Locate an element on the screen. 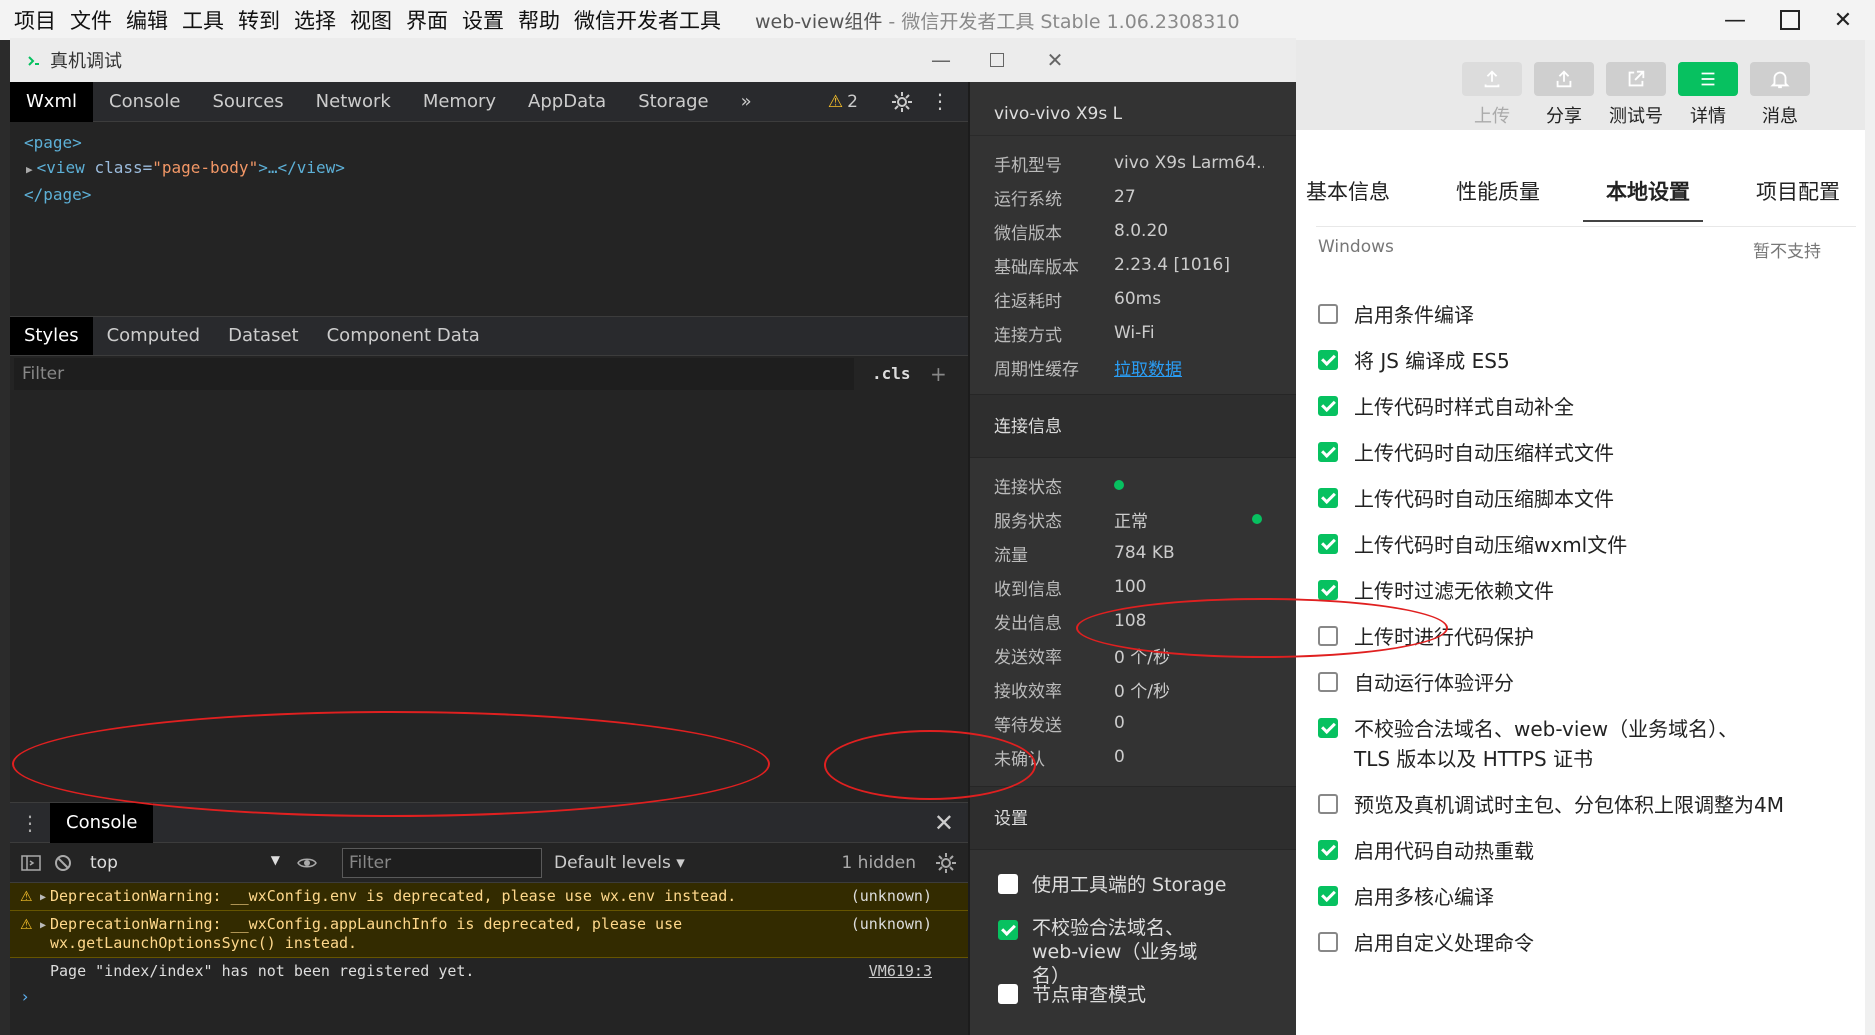 The height and width of the screenshot is (1035, 1875). scrollbar is located at coordinates (1870, 537).